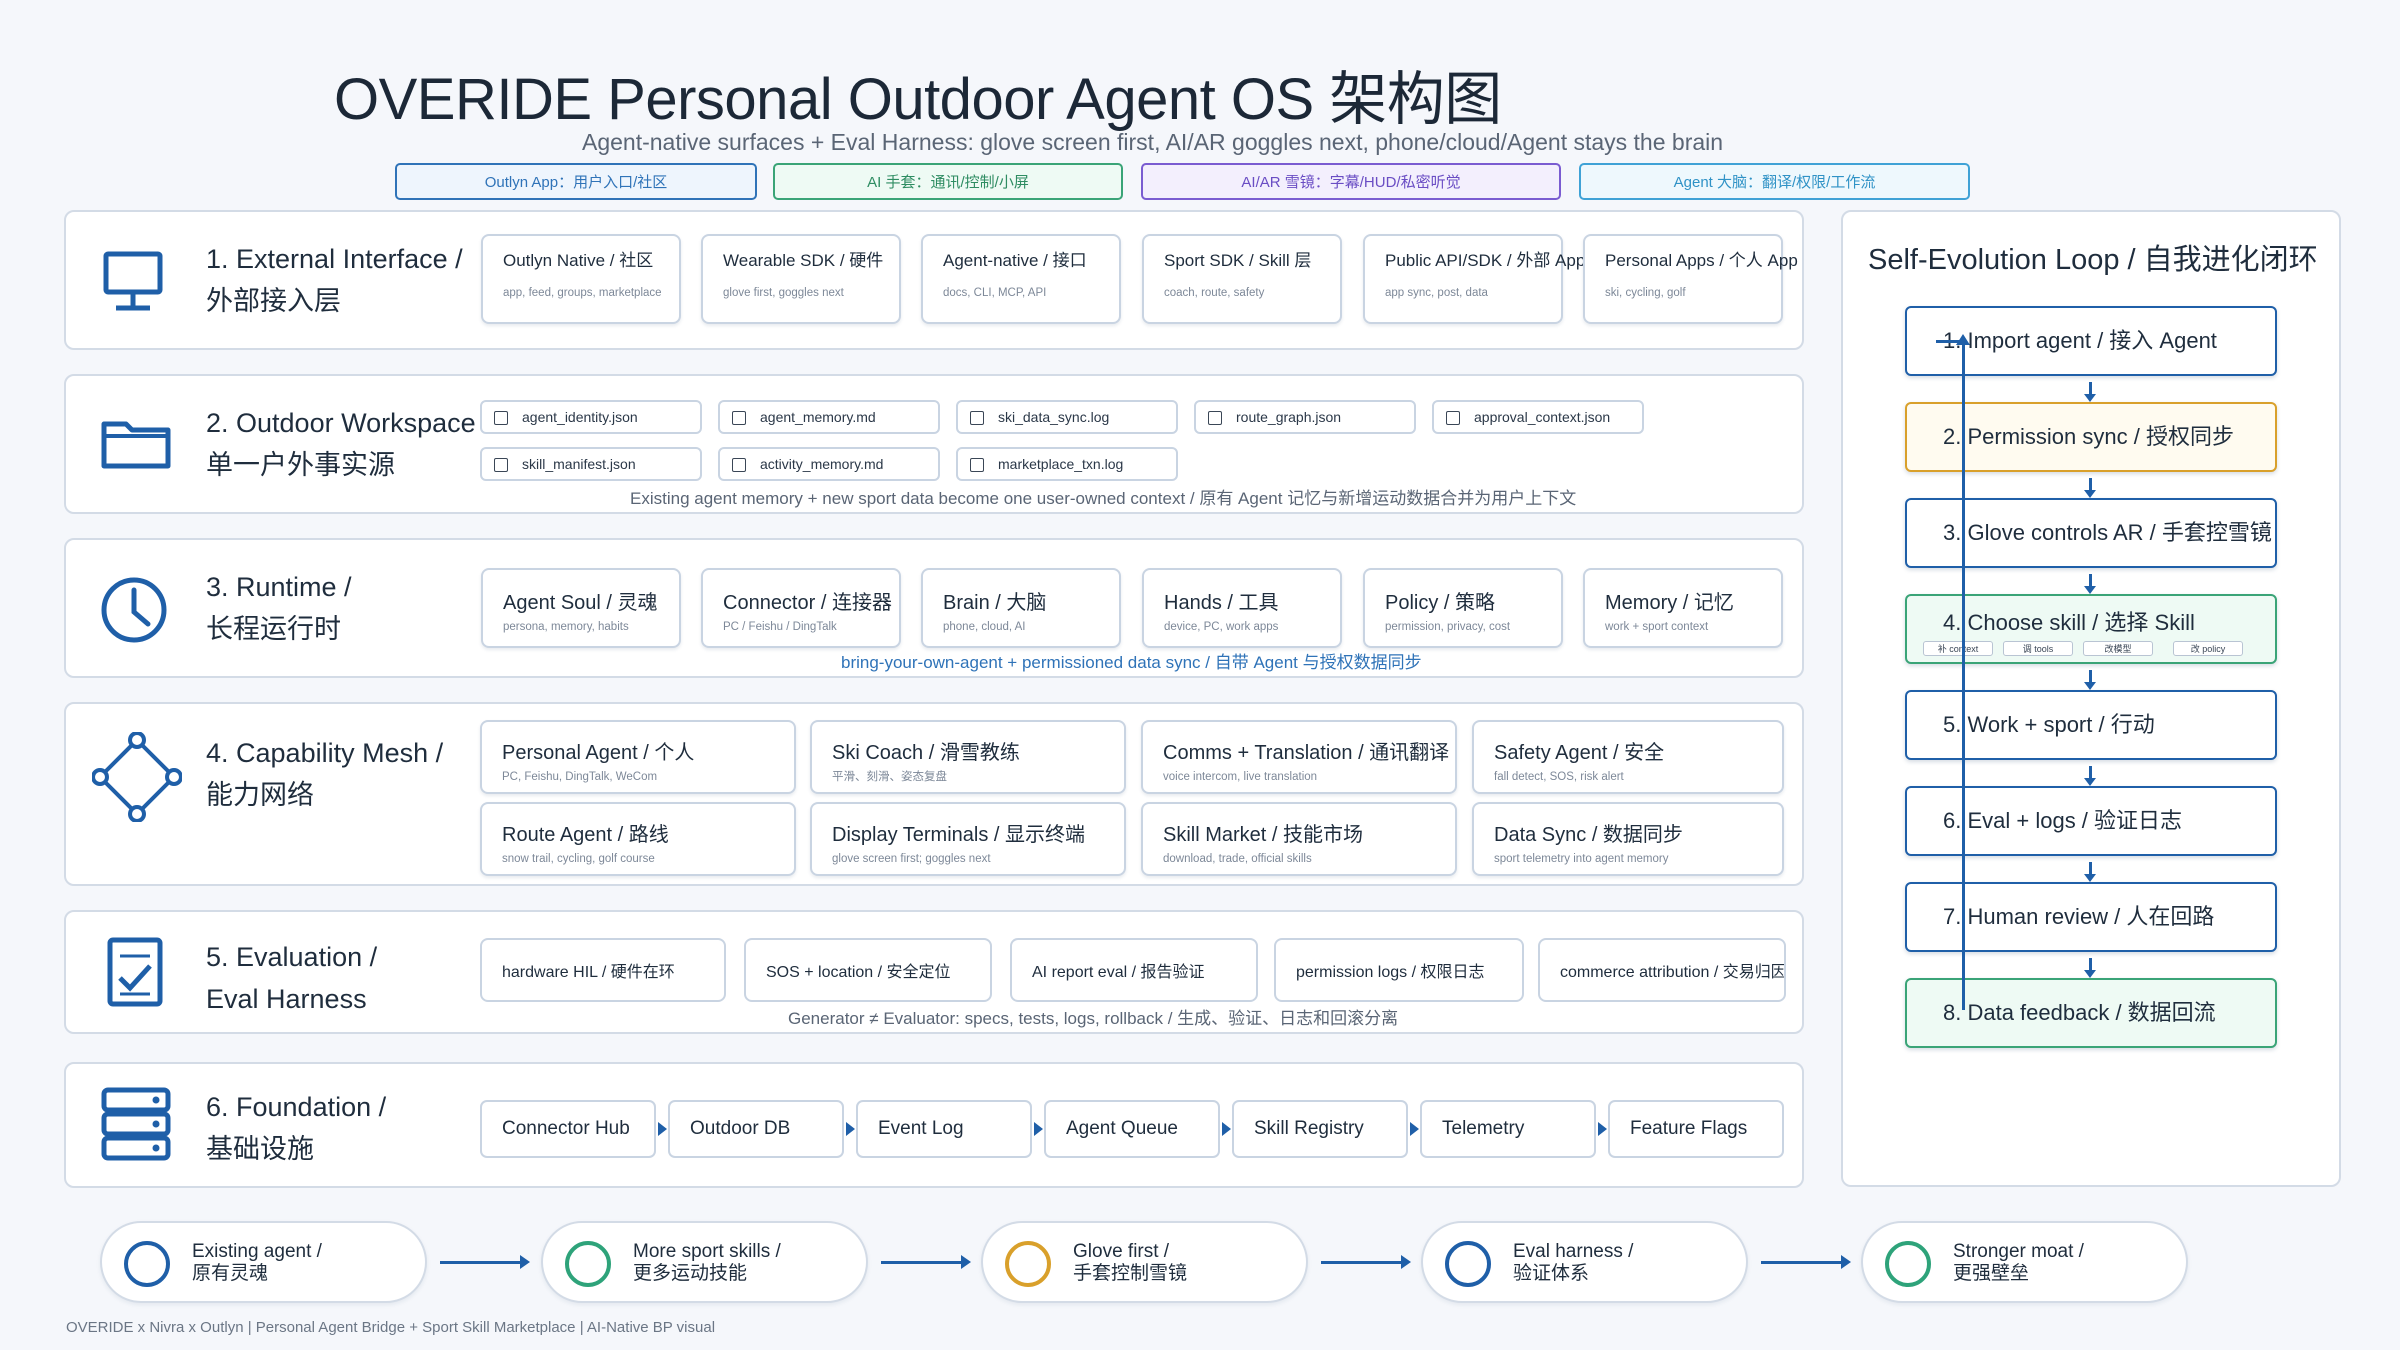 The image size is (2400, 1350). Describe the element at coordinates (2091, 1013) in the screenshot. I see `loop-step-data-feedback: 8. Data feedback / 数据回流` at that location.